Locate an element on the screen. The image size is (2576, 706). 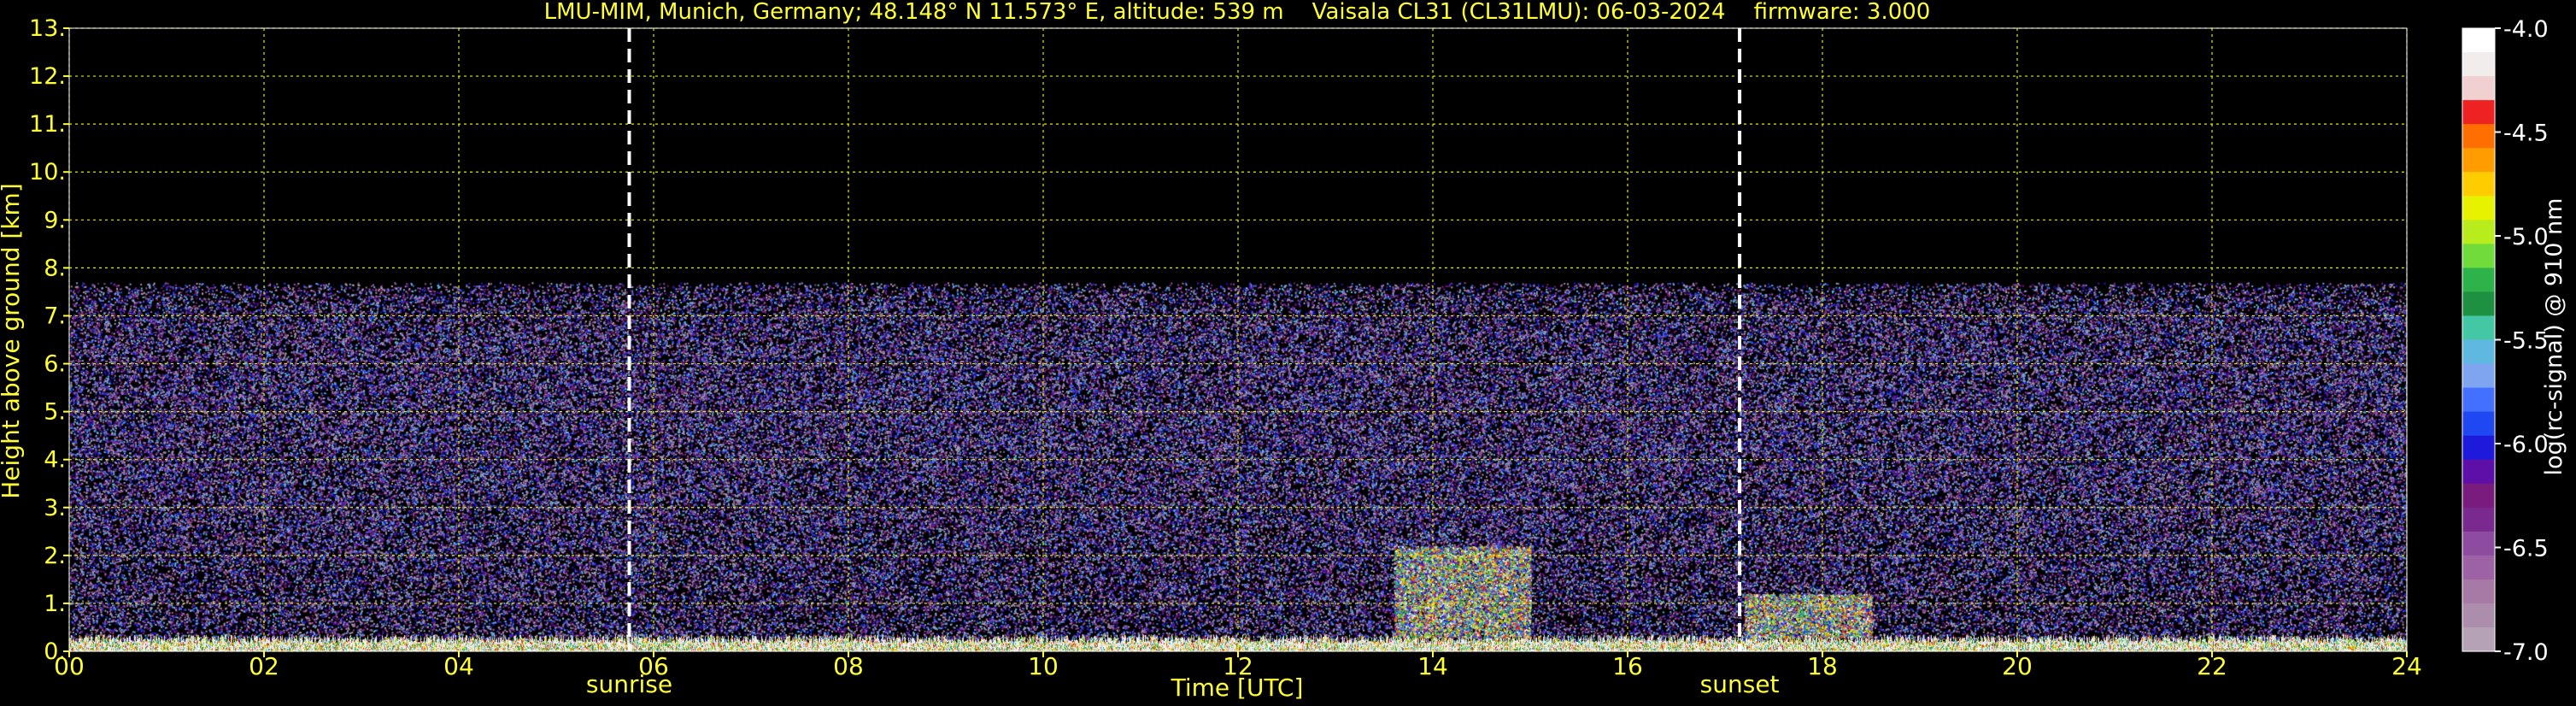
x-tick-label: 24 is located at coordinates (2406, 666).